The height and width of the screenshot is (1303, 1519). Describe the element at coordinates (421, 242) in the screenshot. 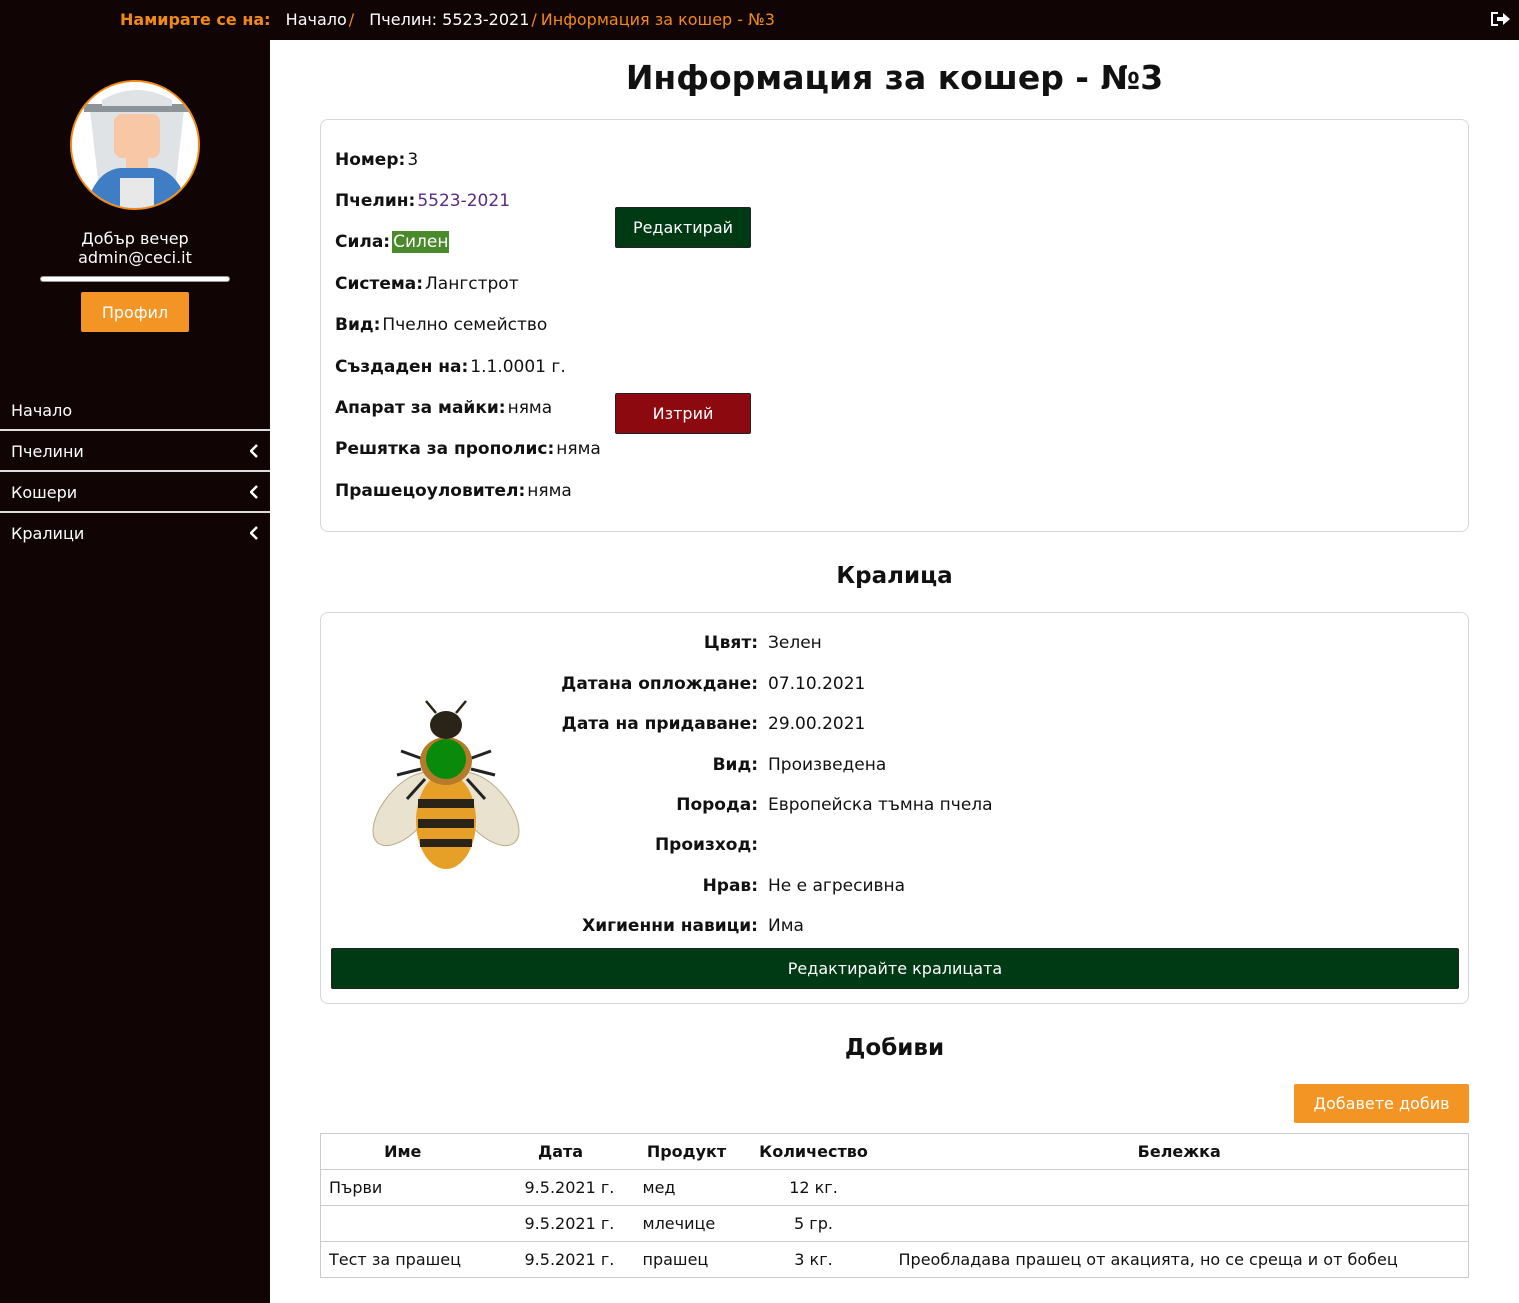

I see `strength-badge: Силен` at that location.